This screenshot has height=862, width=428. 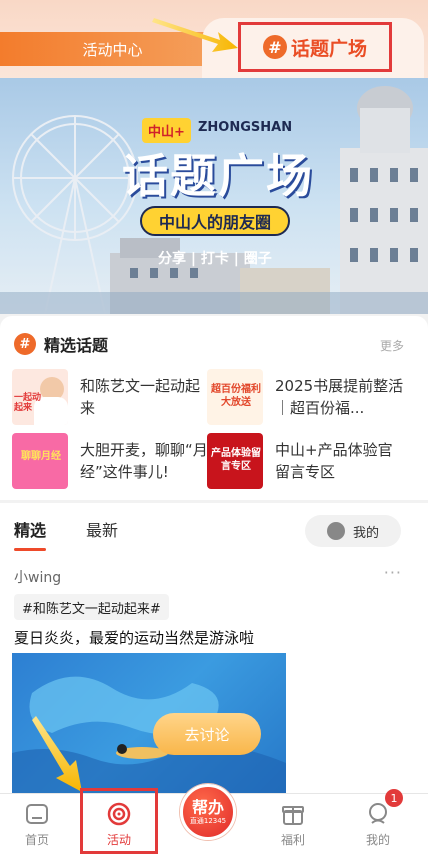 What do you see at coordinates (37, 577) in the screenshot?
I see `post-username: 小wing` at bounding box center [37, 577].